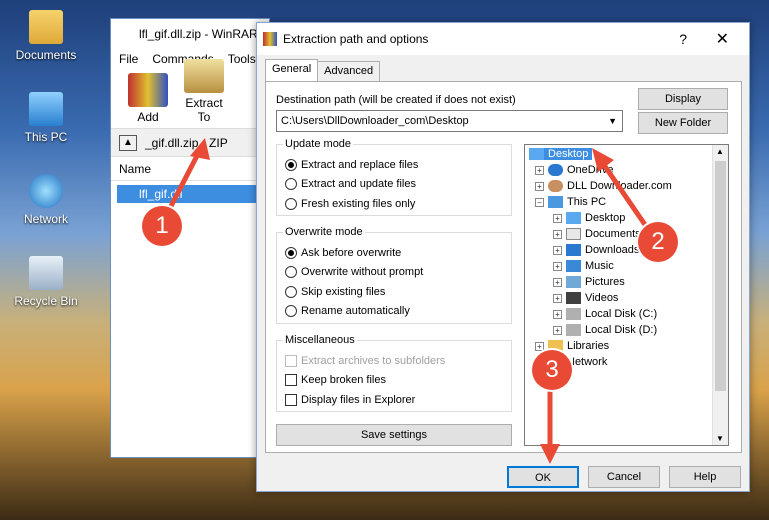 This screenshot has height=520, width=769. Describe the element at coordinates (552, 370) in the screenshot. I see `step-marker-3: 3` at that location.